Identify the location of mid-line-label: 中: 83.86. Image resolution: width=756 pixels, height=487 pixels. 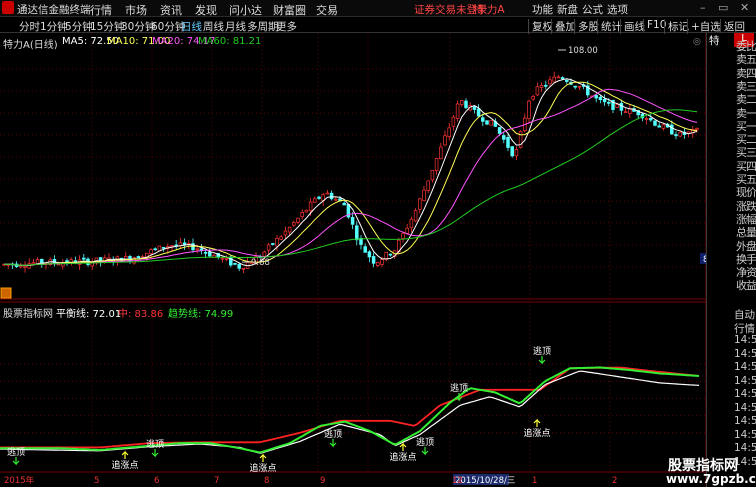
(141, 314).